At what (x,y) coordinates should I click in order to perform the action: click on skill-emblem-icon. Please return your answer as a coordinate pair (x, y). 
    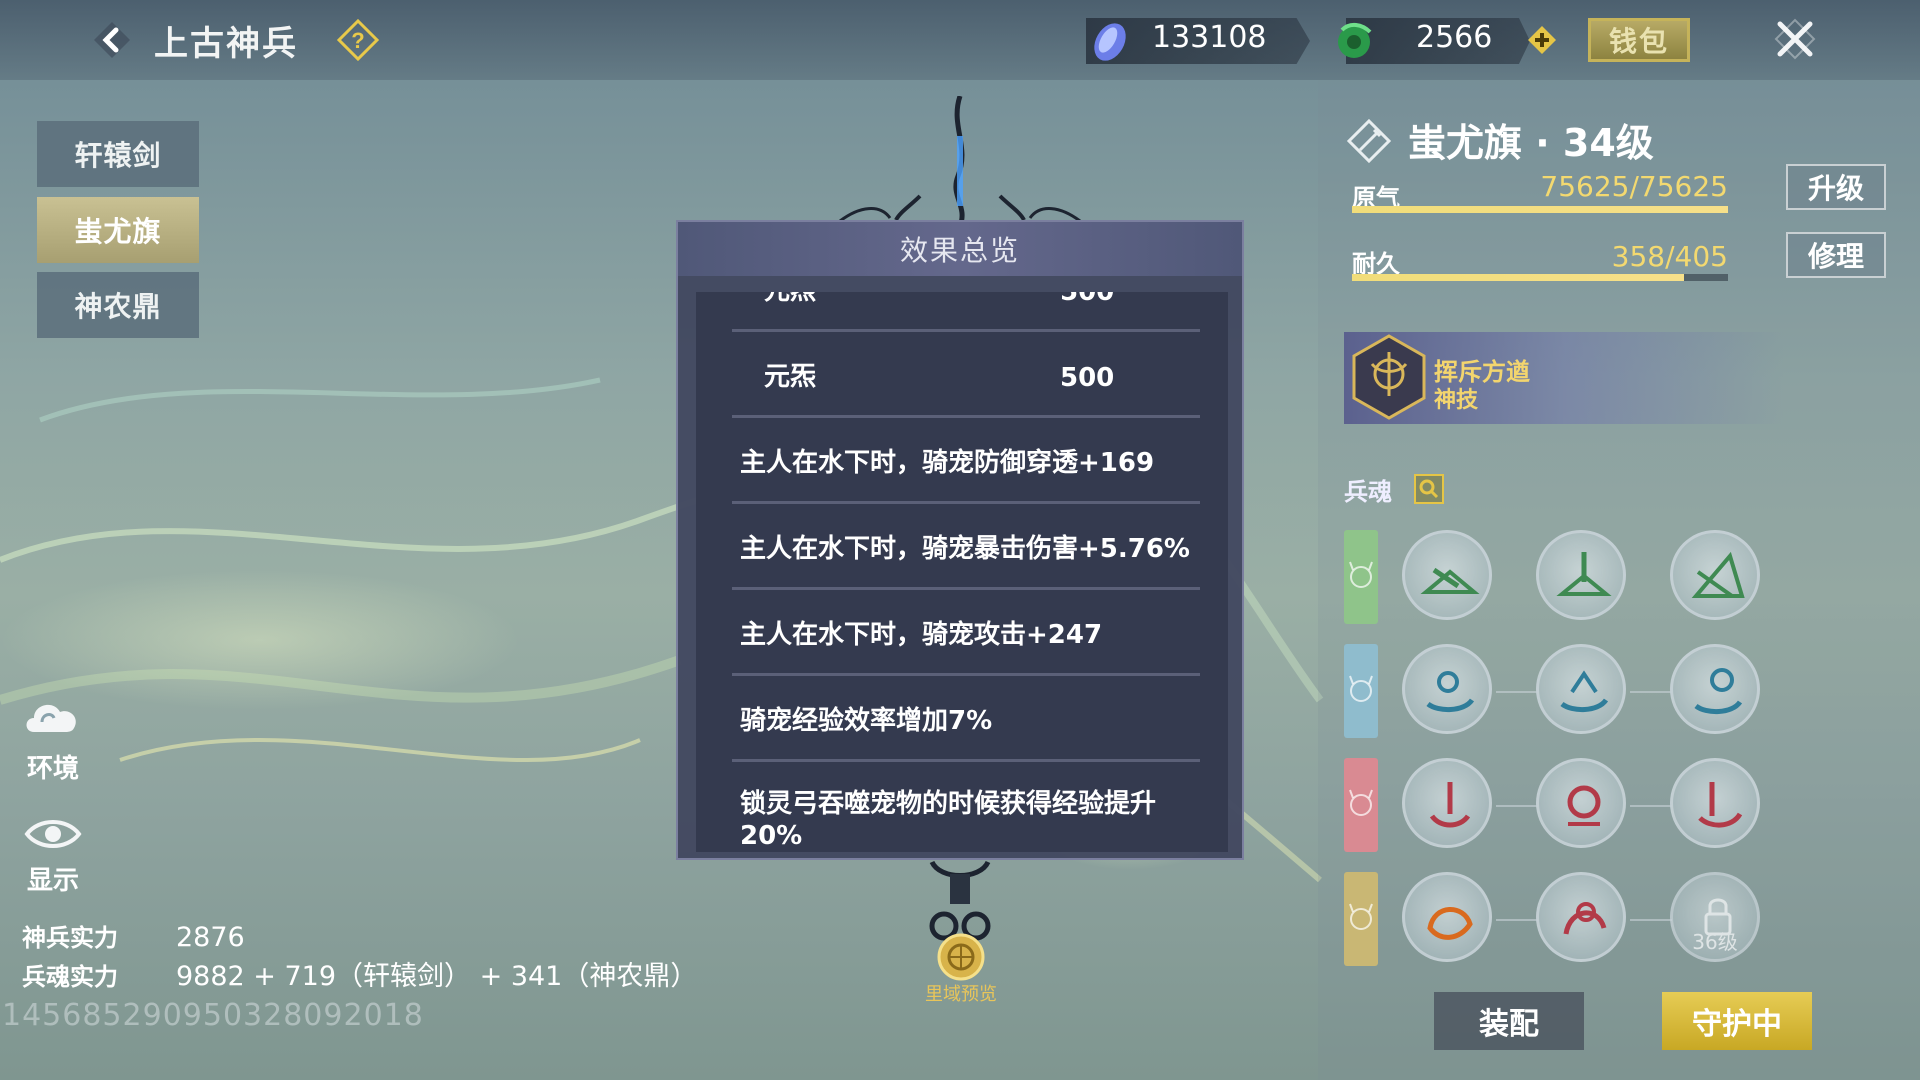
    Looking at the image, I should click on (1389, 377).